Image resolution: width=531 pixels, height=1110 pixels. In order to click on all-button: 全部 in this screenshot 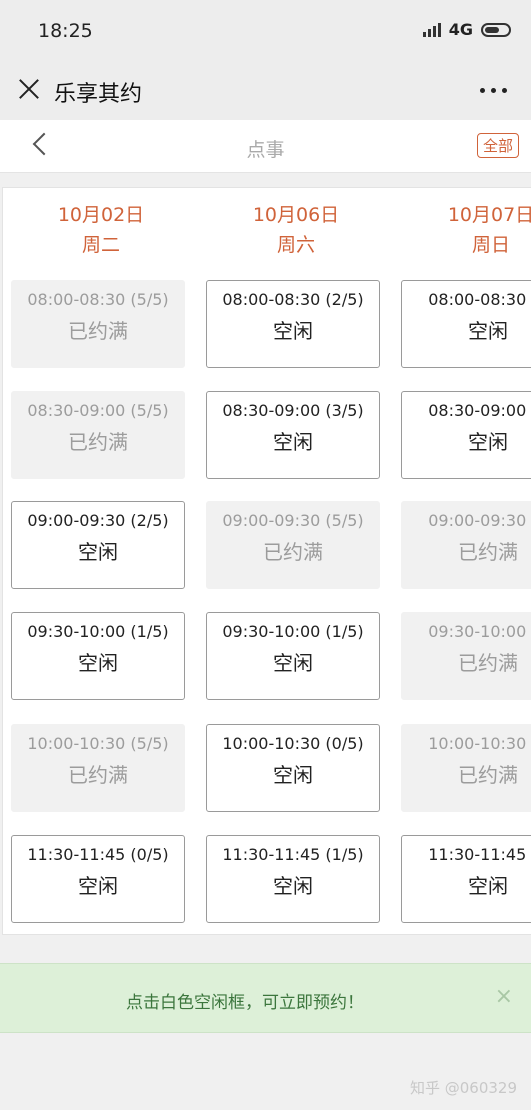, I will do `click(497, 145)`.